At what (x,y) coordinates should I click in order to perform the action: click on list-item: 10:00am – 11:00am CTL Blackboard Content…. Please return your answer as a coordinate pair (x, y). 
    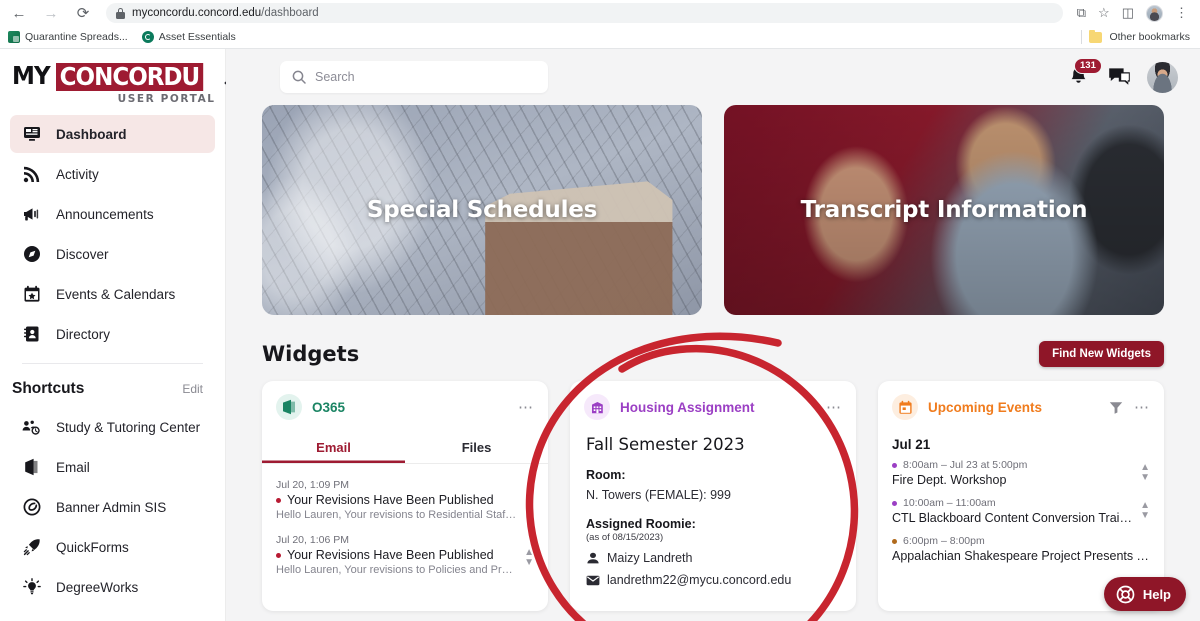
    Looking at the image, I should click on (1021, 511).